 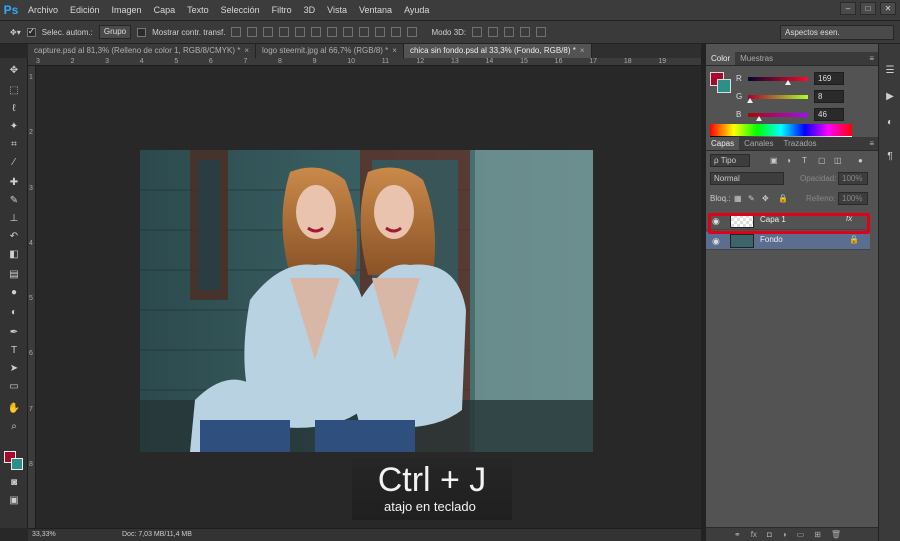 What do you see at coordinates (14, 427) in the screenshot?
I see `zoom-tool-icon: ⌕` at bounding box center [14, 427].